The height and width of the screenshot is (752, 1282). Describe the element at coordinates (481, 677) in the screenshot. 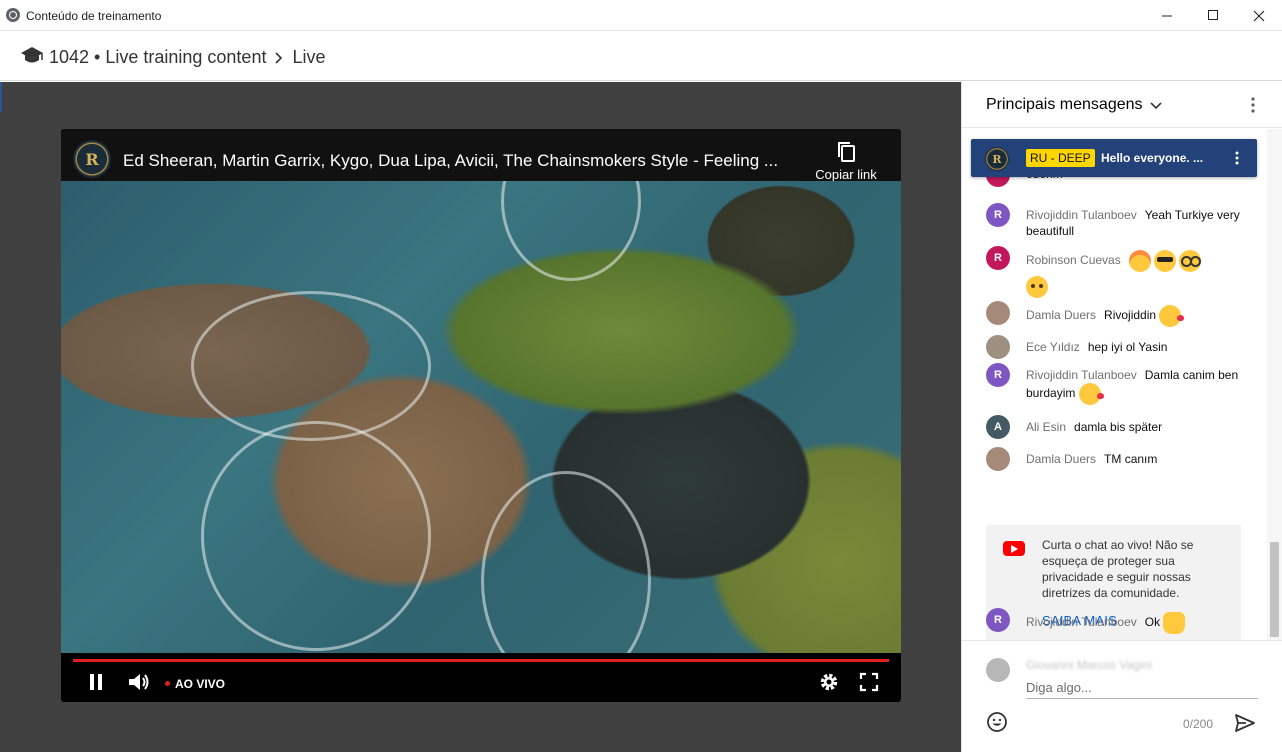

I see `player-controls: AO VIVO` at that location.